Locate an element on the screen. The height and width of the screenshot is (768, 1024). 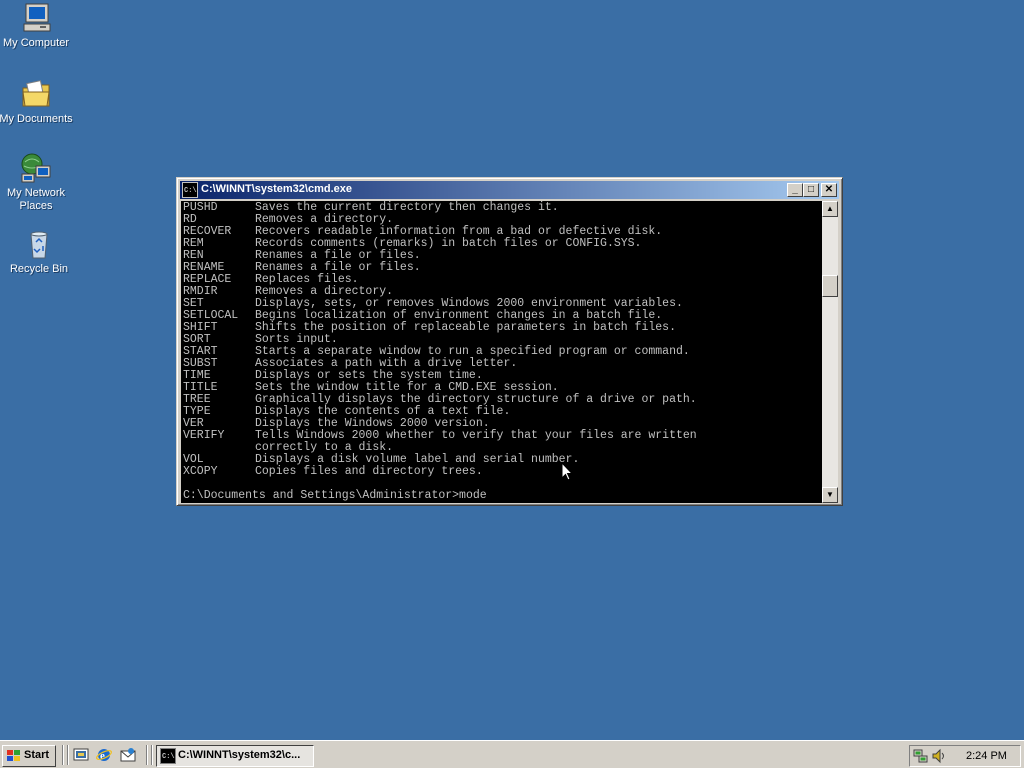
desktop-icon-label: Recycle Bin is located at coordinates (39, 269).